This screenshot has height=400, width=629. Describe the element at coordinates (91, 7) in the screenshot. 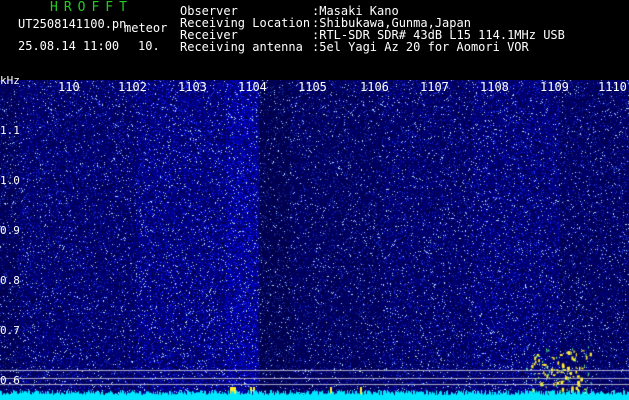

I see `brand-title: HROFFT` at that location.